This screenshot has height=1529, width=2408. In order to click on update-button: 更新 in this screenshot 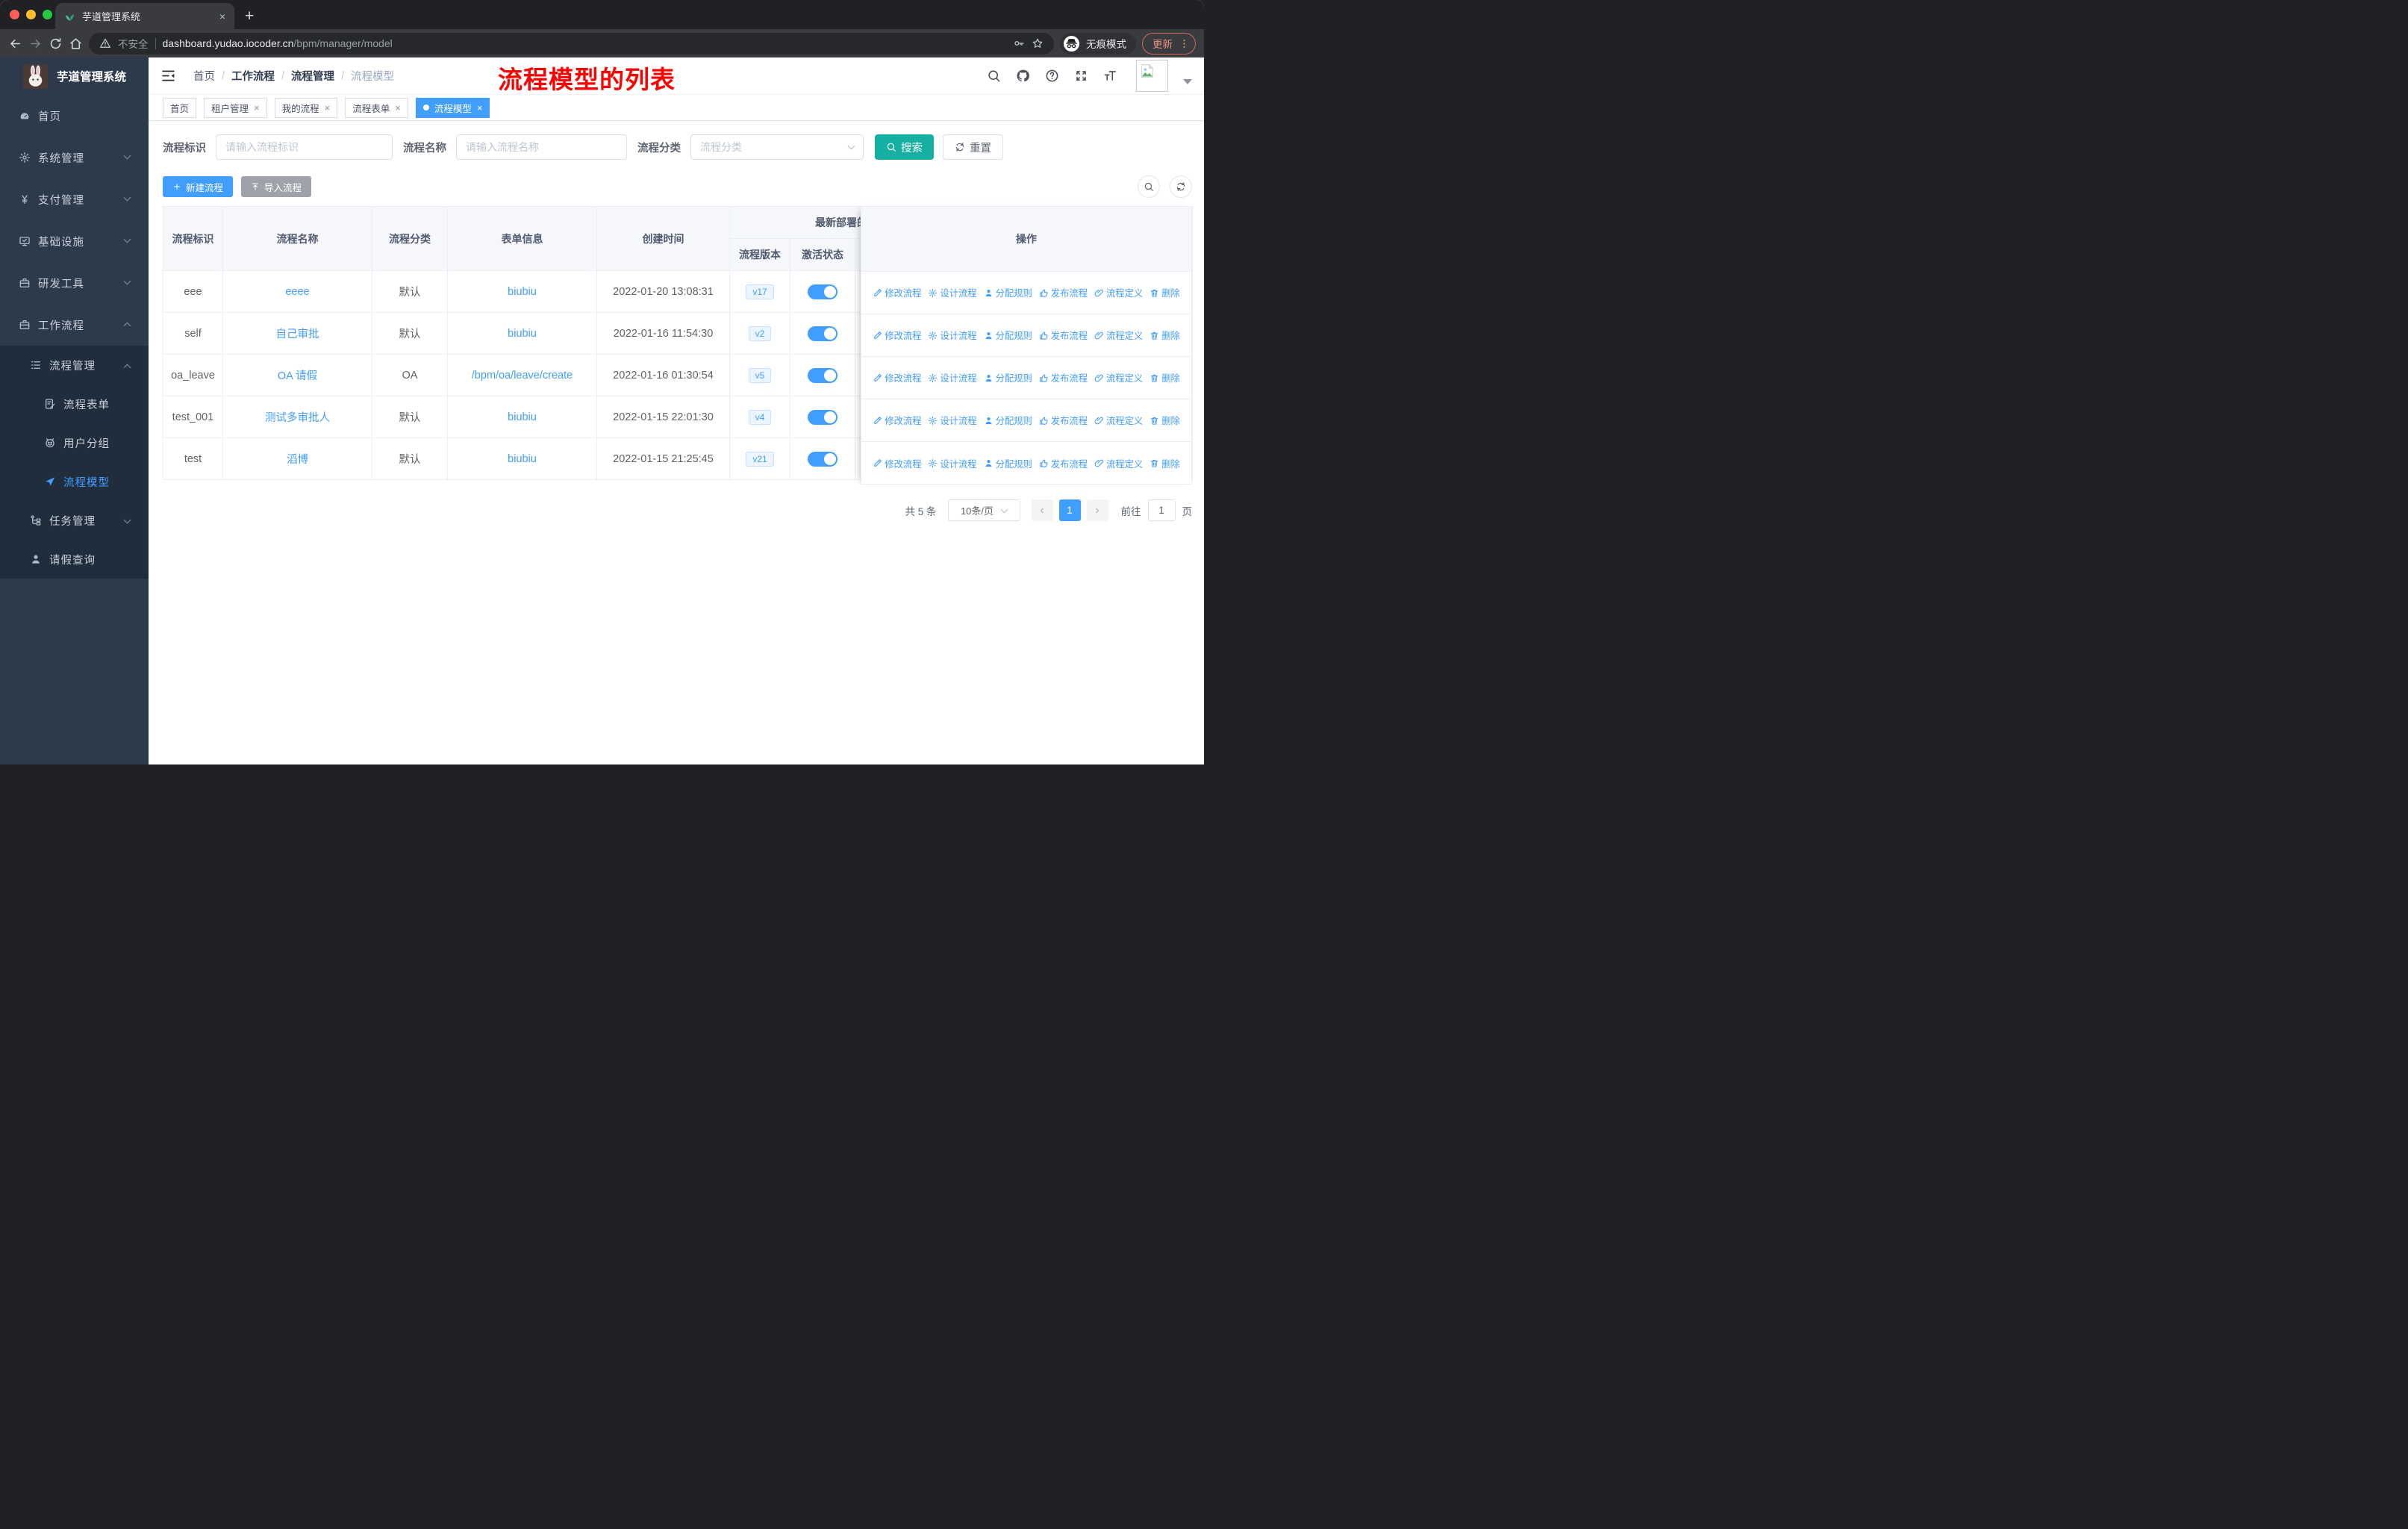, I will do `click(1169, 43)`.